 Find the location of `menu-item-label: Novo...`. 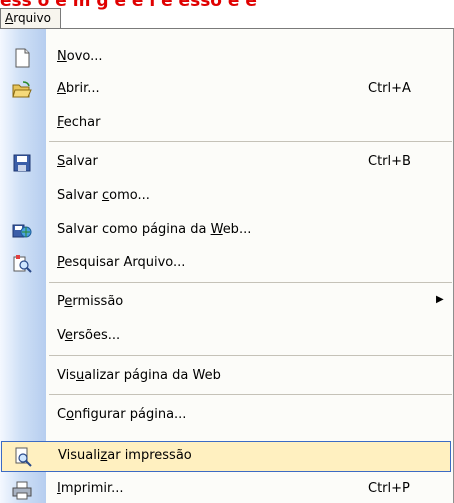

menu-item-label: Novo... is located at coordinates (80, 56).